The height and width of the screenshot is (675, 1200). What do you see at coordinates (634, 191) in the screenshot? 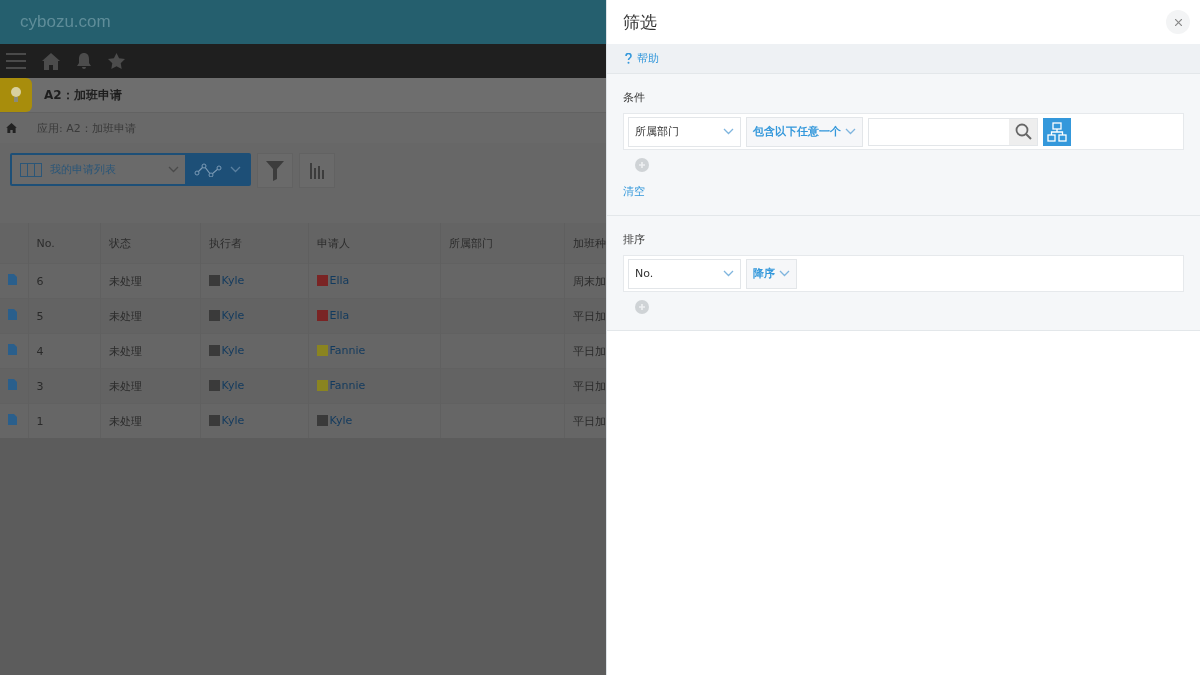
I see `clear-link: 清空` at bounding box center [634, 191].